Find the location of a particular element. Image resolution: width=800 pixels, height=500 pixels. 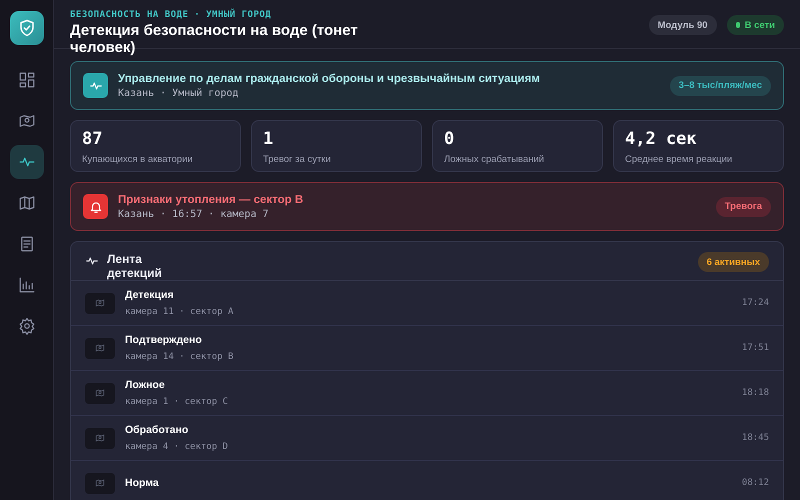

nav-pulse-icon is located at coordinates (27, 162).